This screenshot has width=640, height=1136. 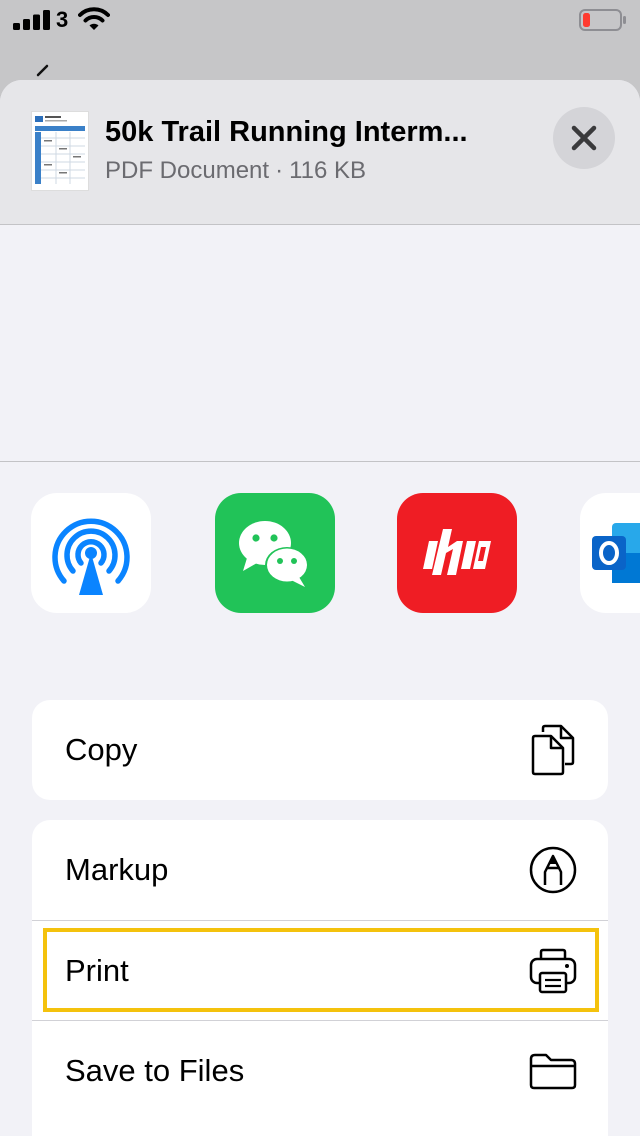 What do you see at coordinates (320, 1070) in the screenshot?
I see `save-to-files-action: Save to Files` at bounding box center [320, 1070].